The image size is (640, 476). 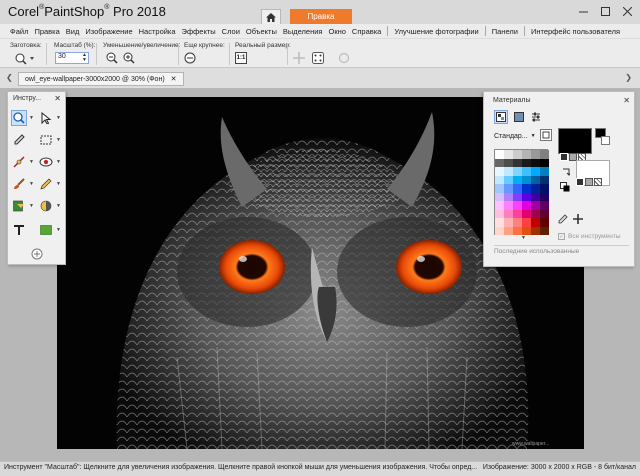 What do you see at coordinates (46, 162) in the screenshot?
I see `red-eye-tool` at bounding box center [46, 162].